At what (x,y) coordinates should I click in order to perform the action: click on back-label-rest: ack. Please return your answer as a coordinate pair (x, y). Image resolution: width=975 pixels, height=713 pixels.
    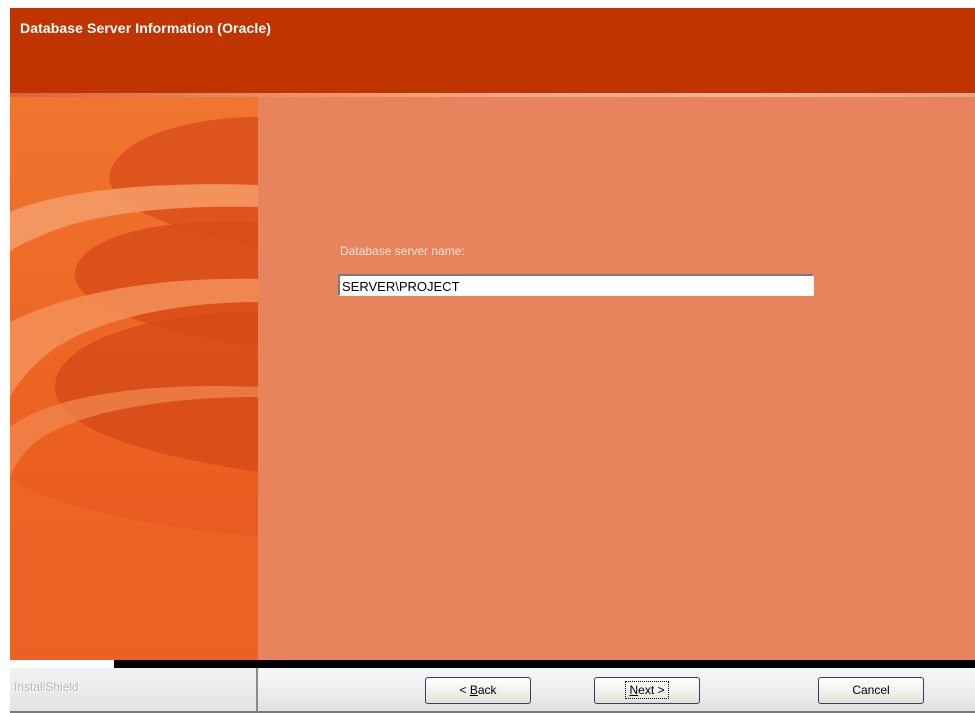
    Looking at the image, I should click on (487, 690).